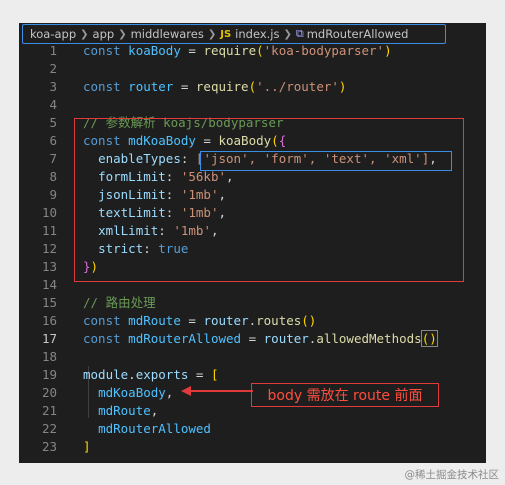  What do you see at coordinates (158, 230) in the screenshot?
I see `line-text: xmlLimit: '1mb',` at bounding box center [158, 230].